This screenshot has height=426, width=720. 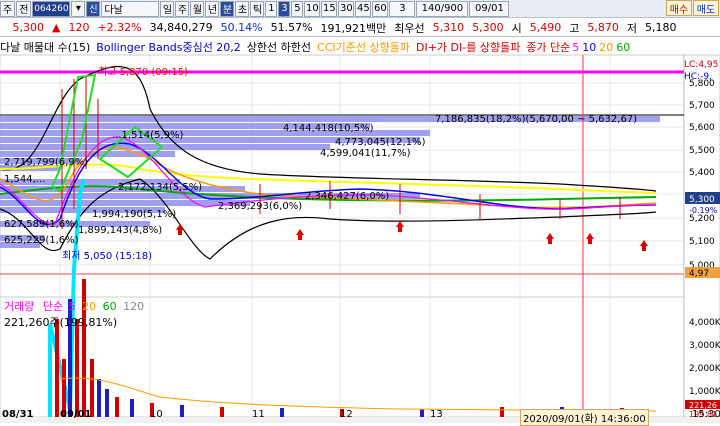 What do you see at coordinates (197, 8) in the screenshot?
I see `period-month-button: 월` at bounding box center [197, 8].